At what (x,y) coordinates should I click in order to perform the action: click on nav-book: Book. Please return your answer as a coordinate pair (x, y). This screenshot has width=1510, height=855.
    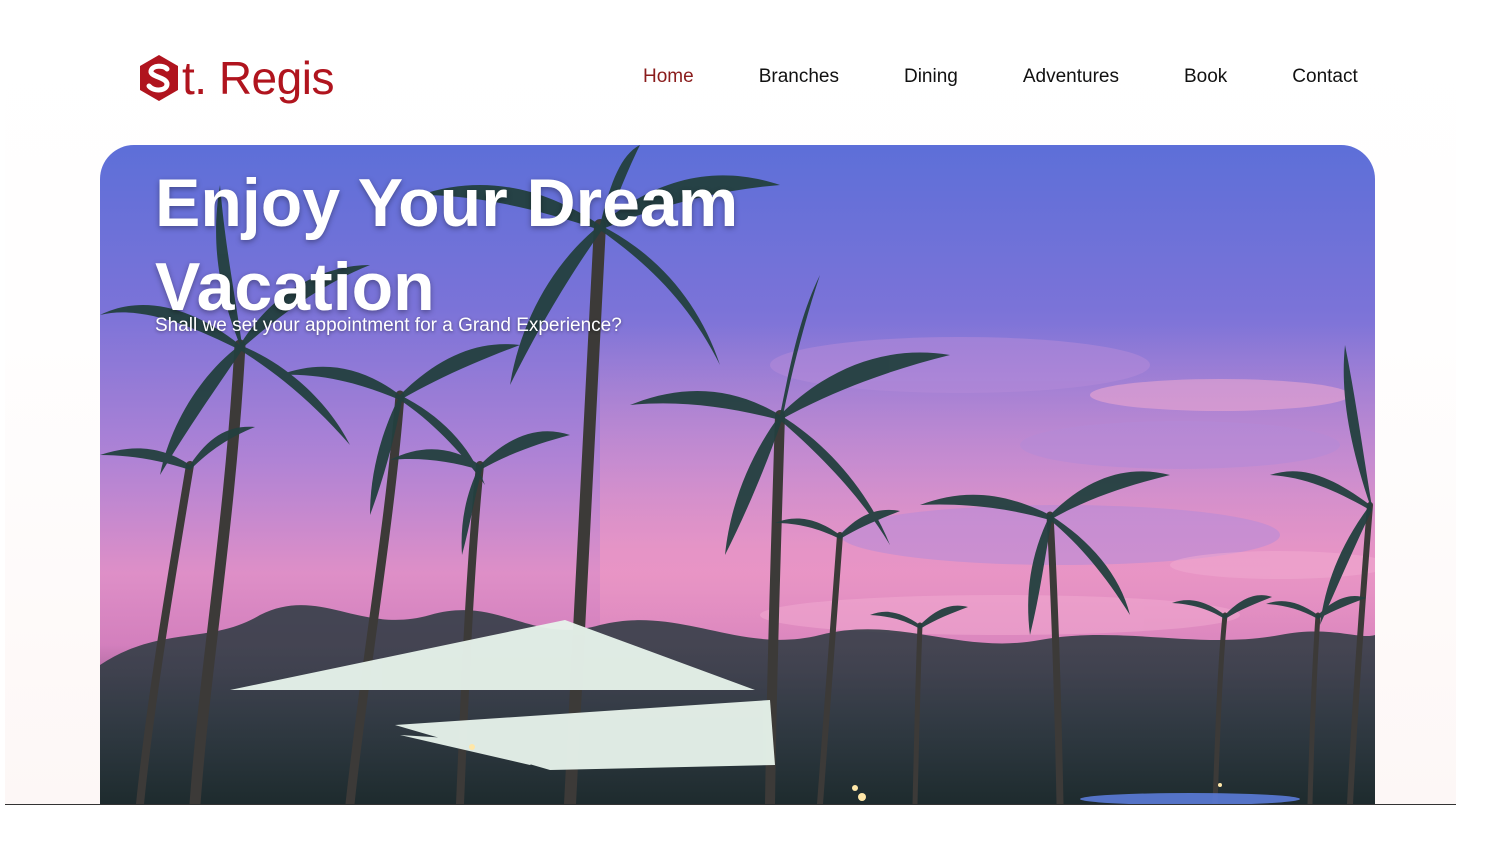
    Looking at the image, I should click on (1205, 77).